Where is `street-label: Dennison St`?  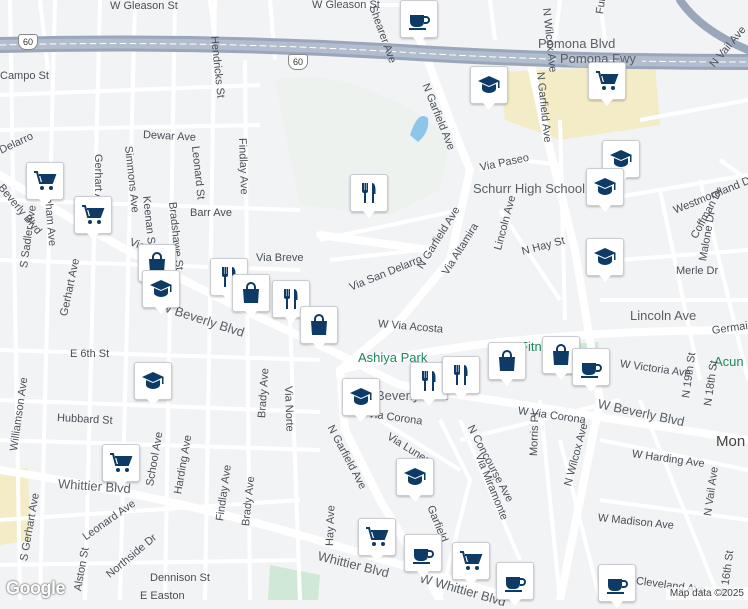 street-label: Dennison St is located at coordinates (180, 578).